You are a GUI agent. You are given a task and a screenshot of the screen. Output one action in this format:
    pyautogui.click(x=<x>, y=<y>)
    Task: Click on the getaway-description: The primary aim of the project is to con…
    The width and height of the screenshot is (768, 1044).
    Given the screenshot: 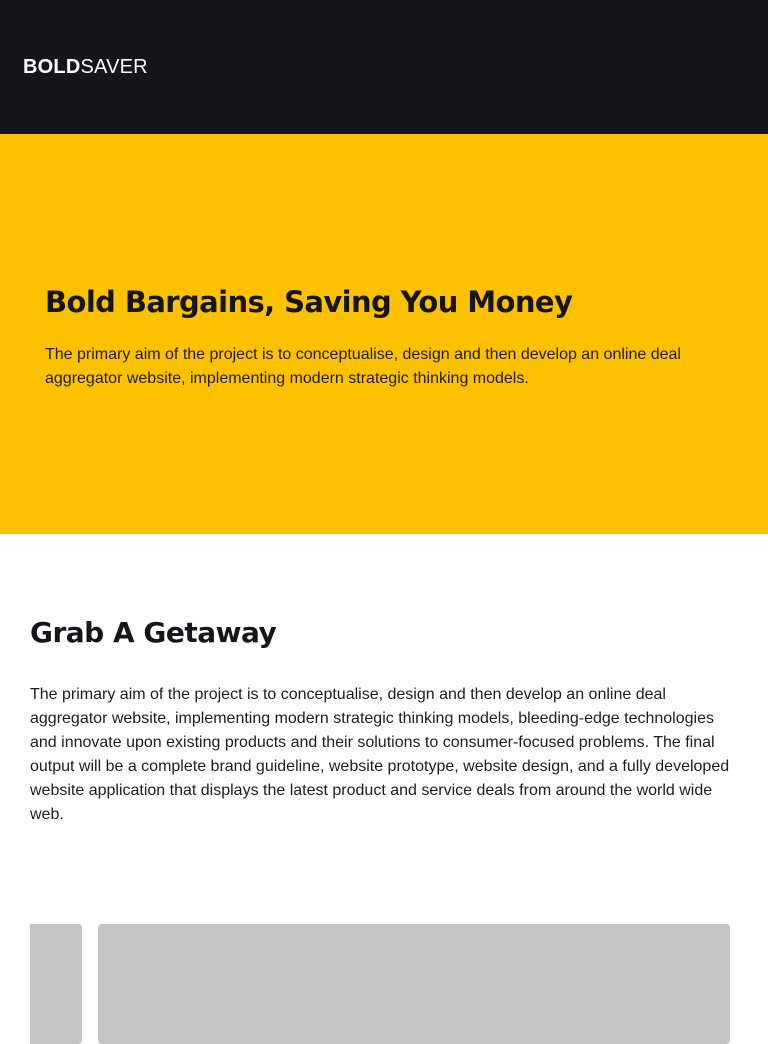 What is the action you would take?
    pyautogui.click(x=380, y=754)
    